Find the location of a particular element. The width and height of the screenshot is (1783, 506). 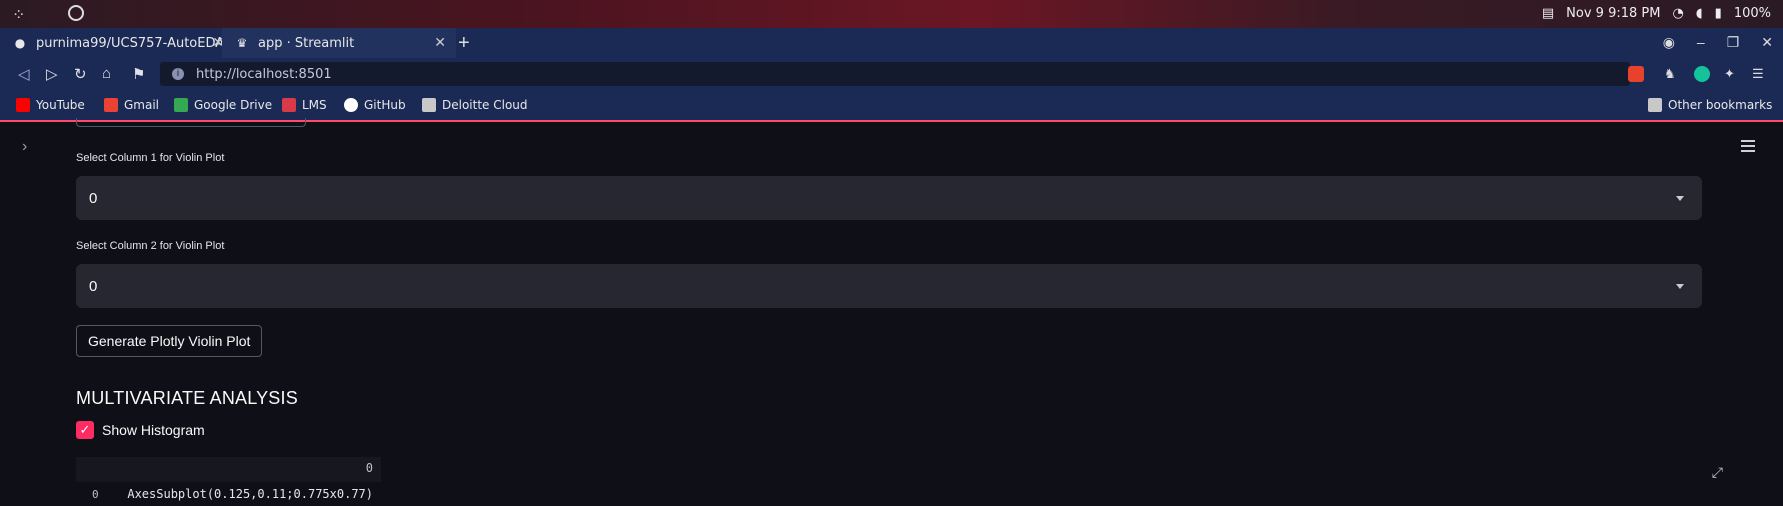

close-window-icon: ✕ is located at coordinates (1767, 42).